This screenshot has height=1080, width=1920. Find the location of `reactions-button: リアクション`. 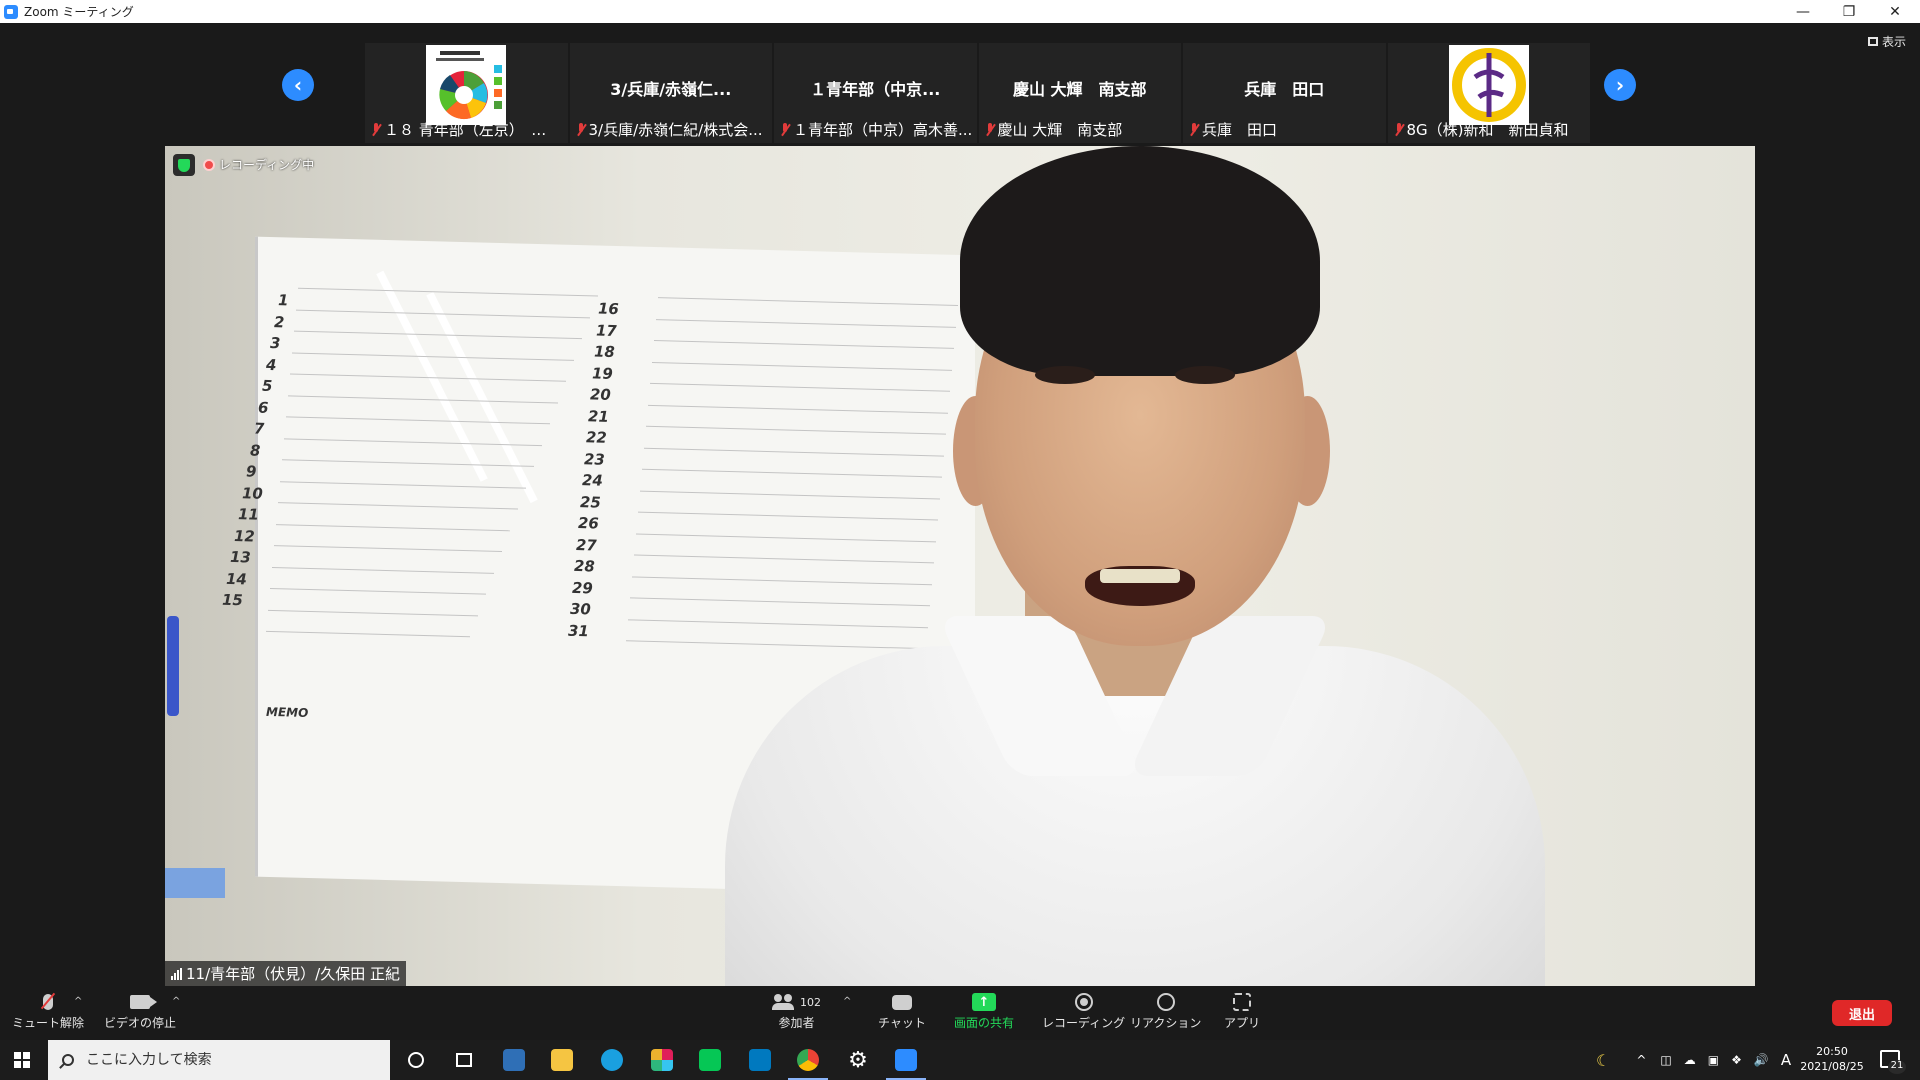

reactions-button: リアクション is located at coordinates (1165, 1010).